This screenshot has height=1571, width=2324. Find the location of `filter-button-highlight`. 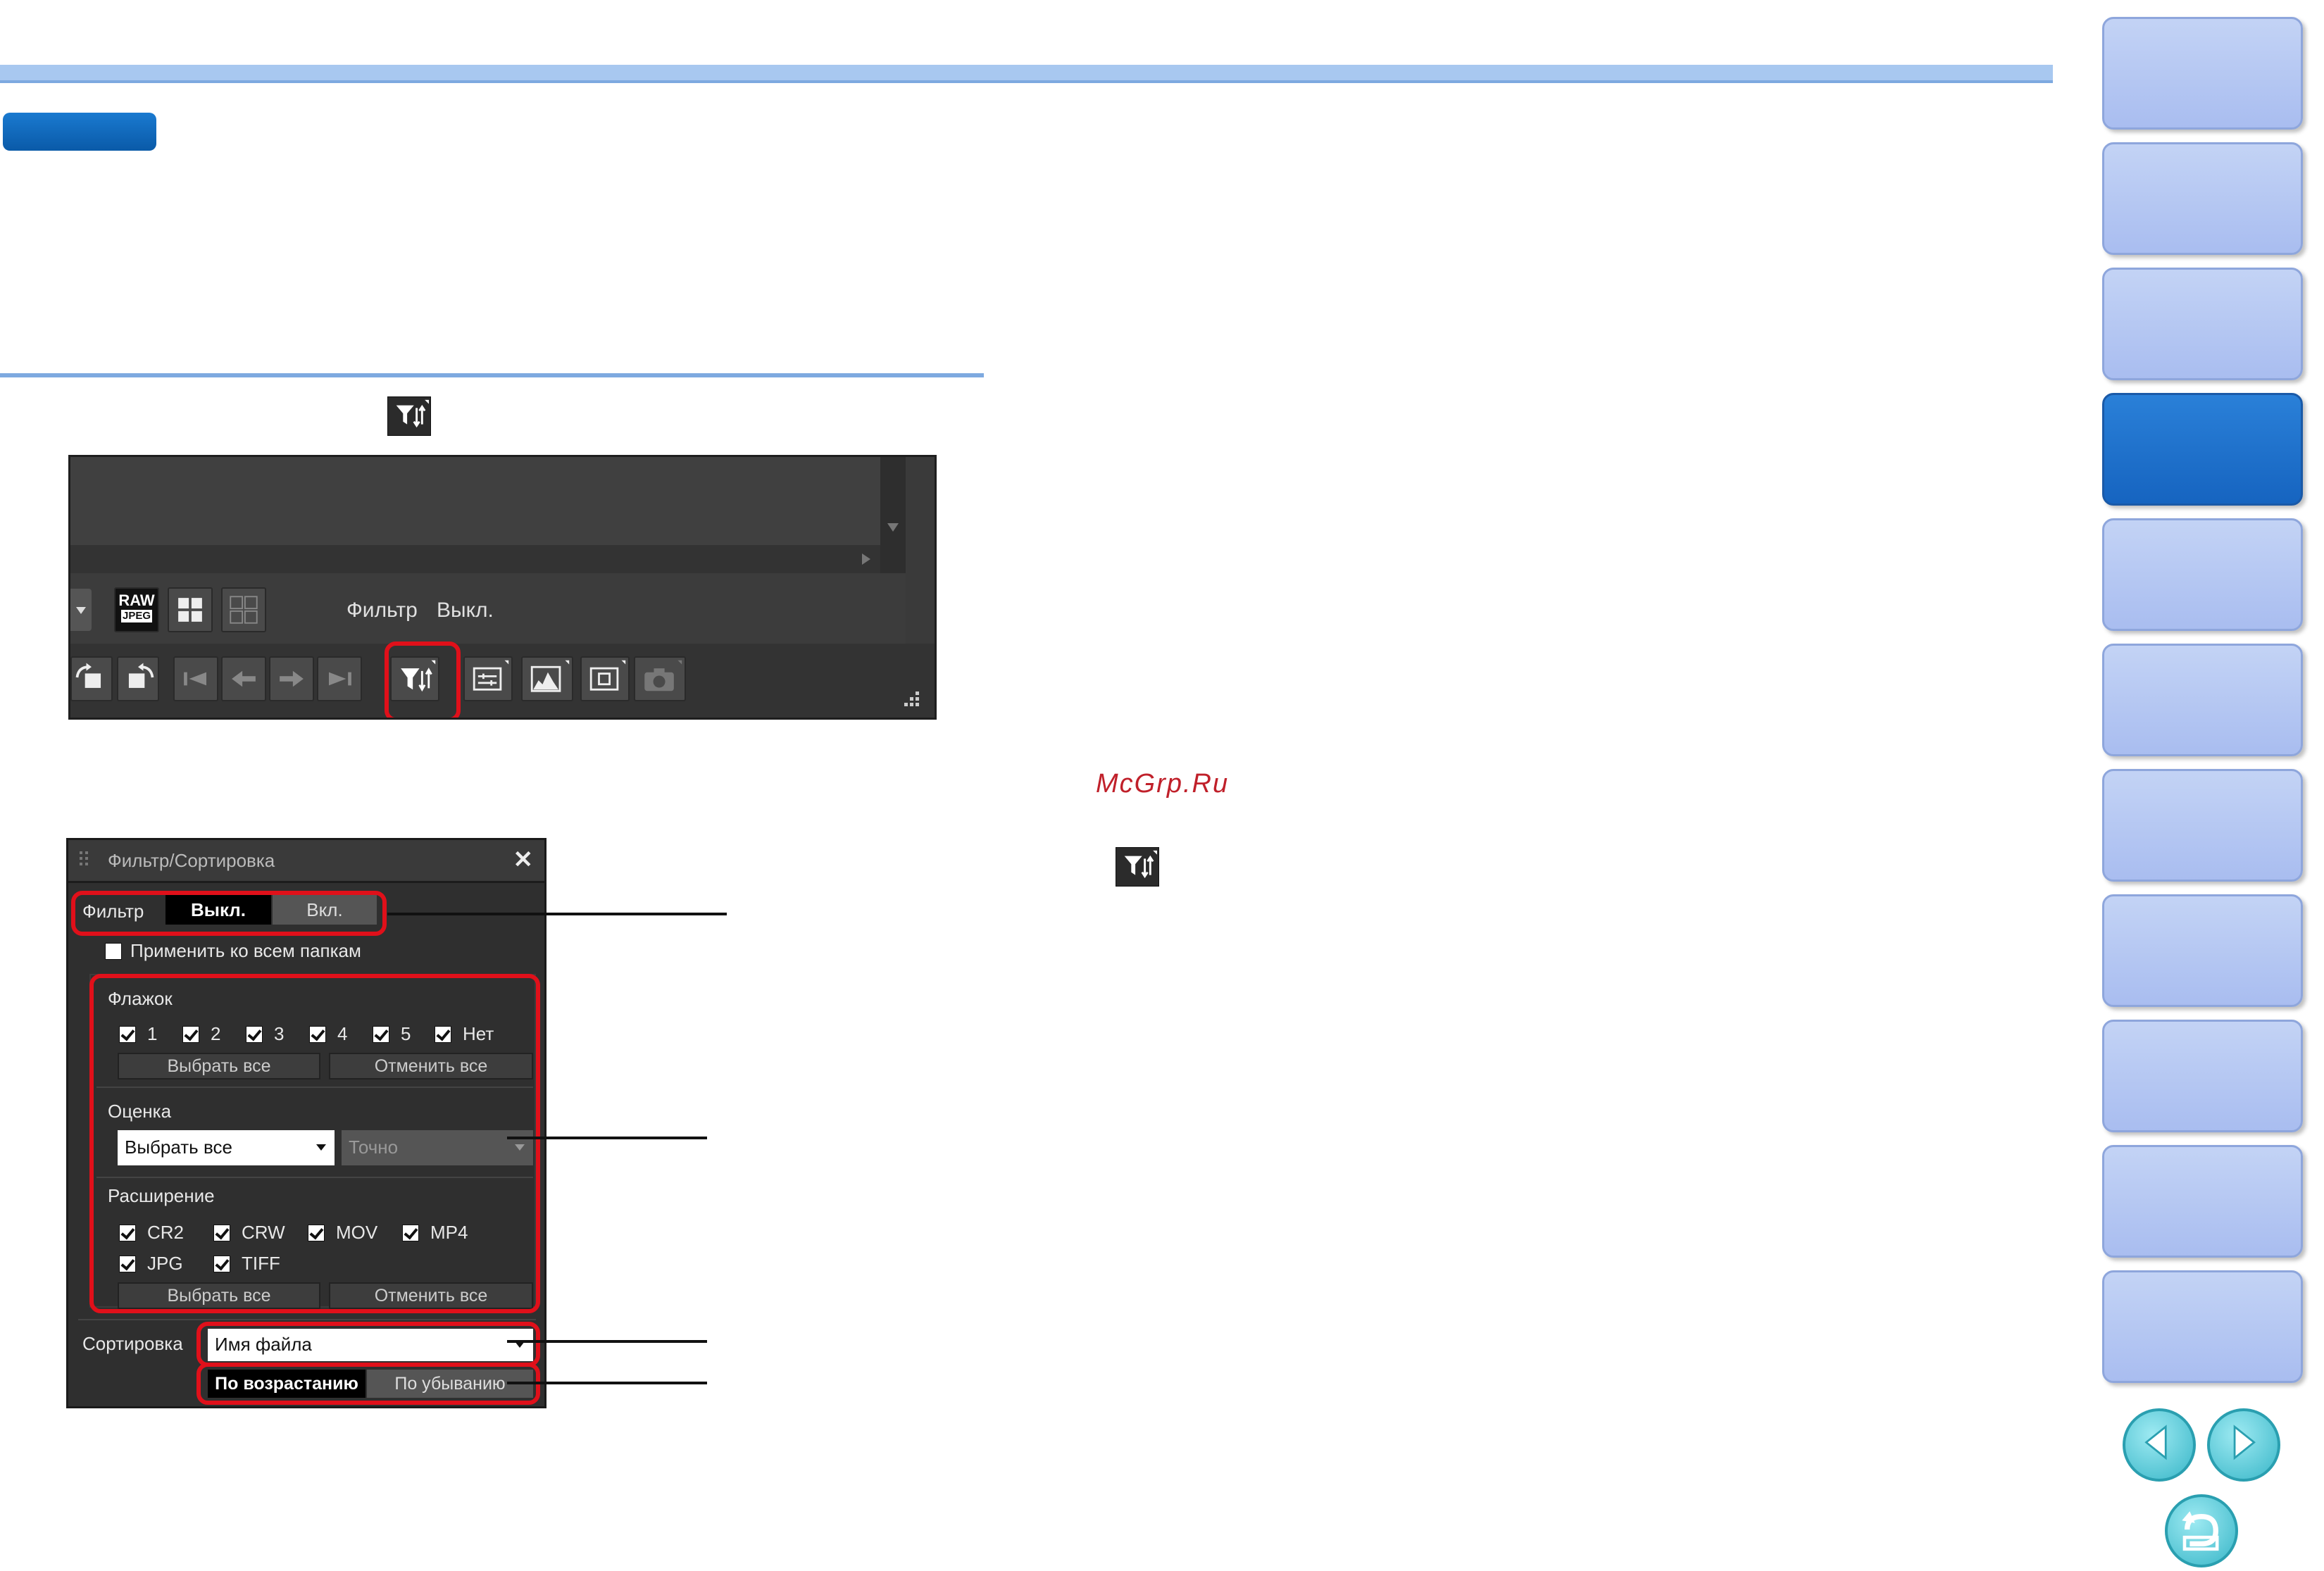

filter-button-highlight is located at coordinates (423, 679).